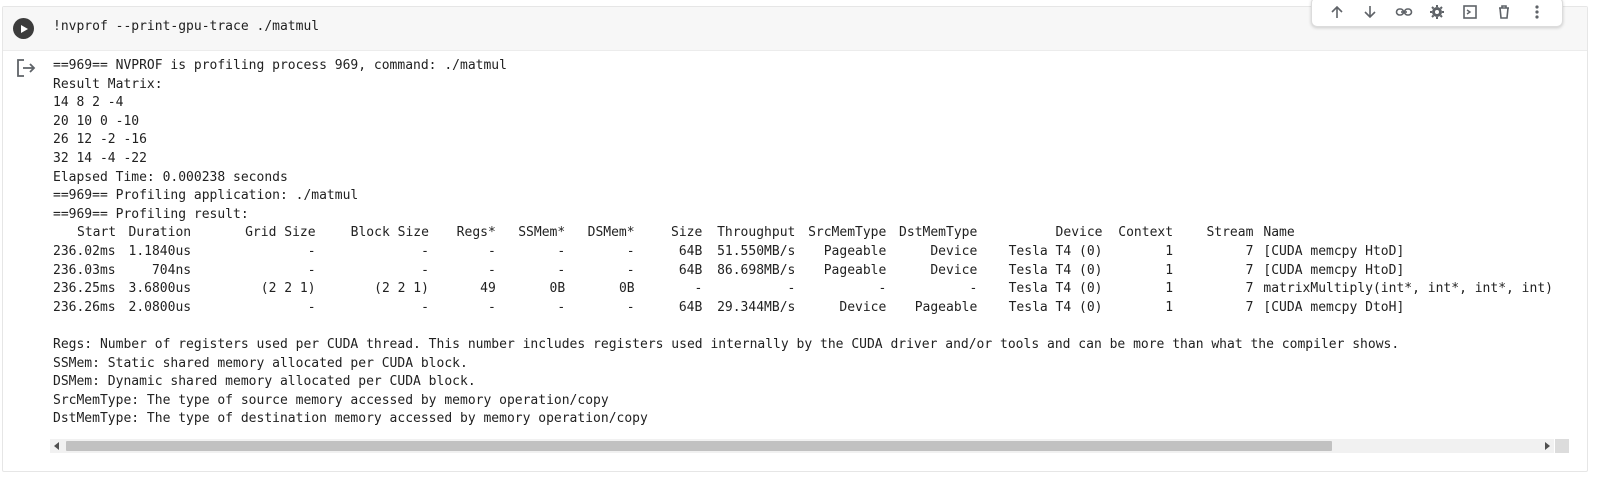 The image size is (1600, 480). Describe the element at coordinates (84, 270) in the screenshot. I see `table-cell: 236.03ms` at that location.